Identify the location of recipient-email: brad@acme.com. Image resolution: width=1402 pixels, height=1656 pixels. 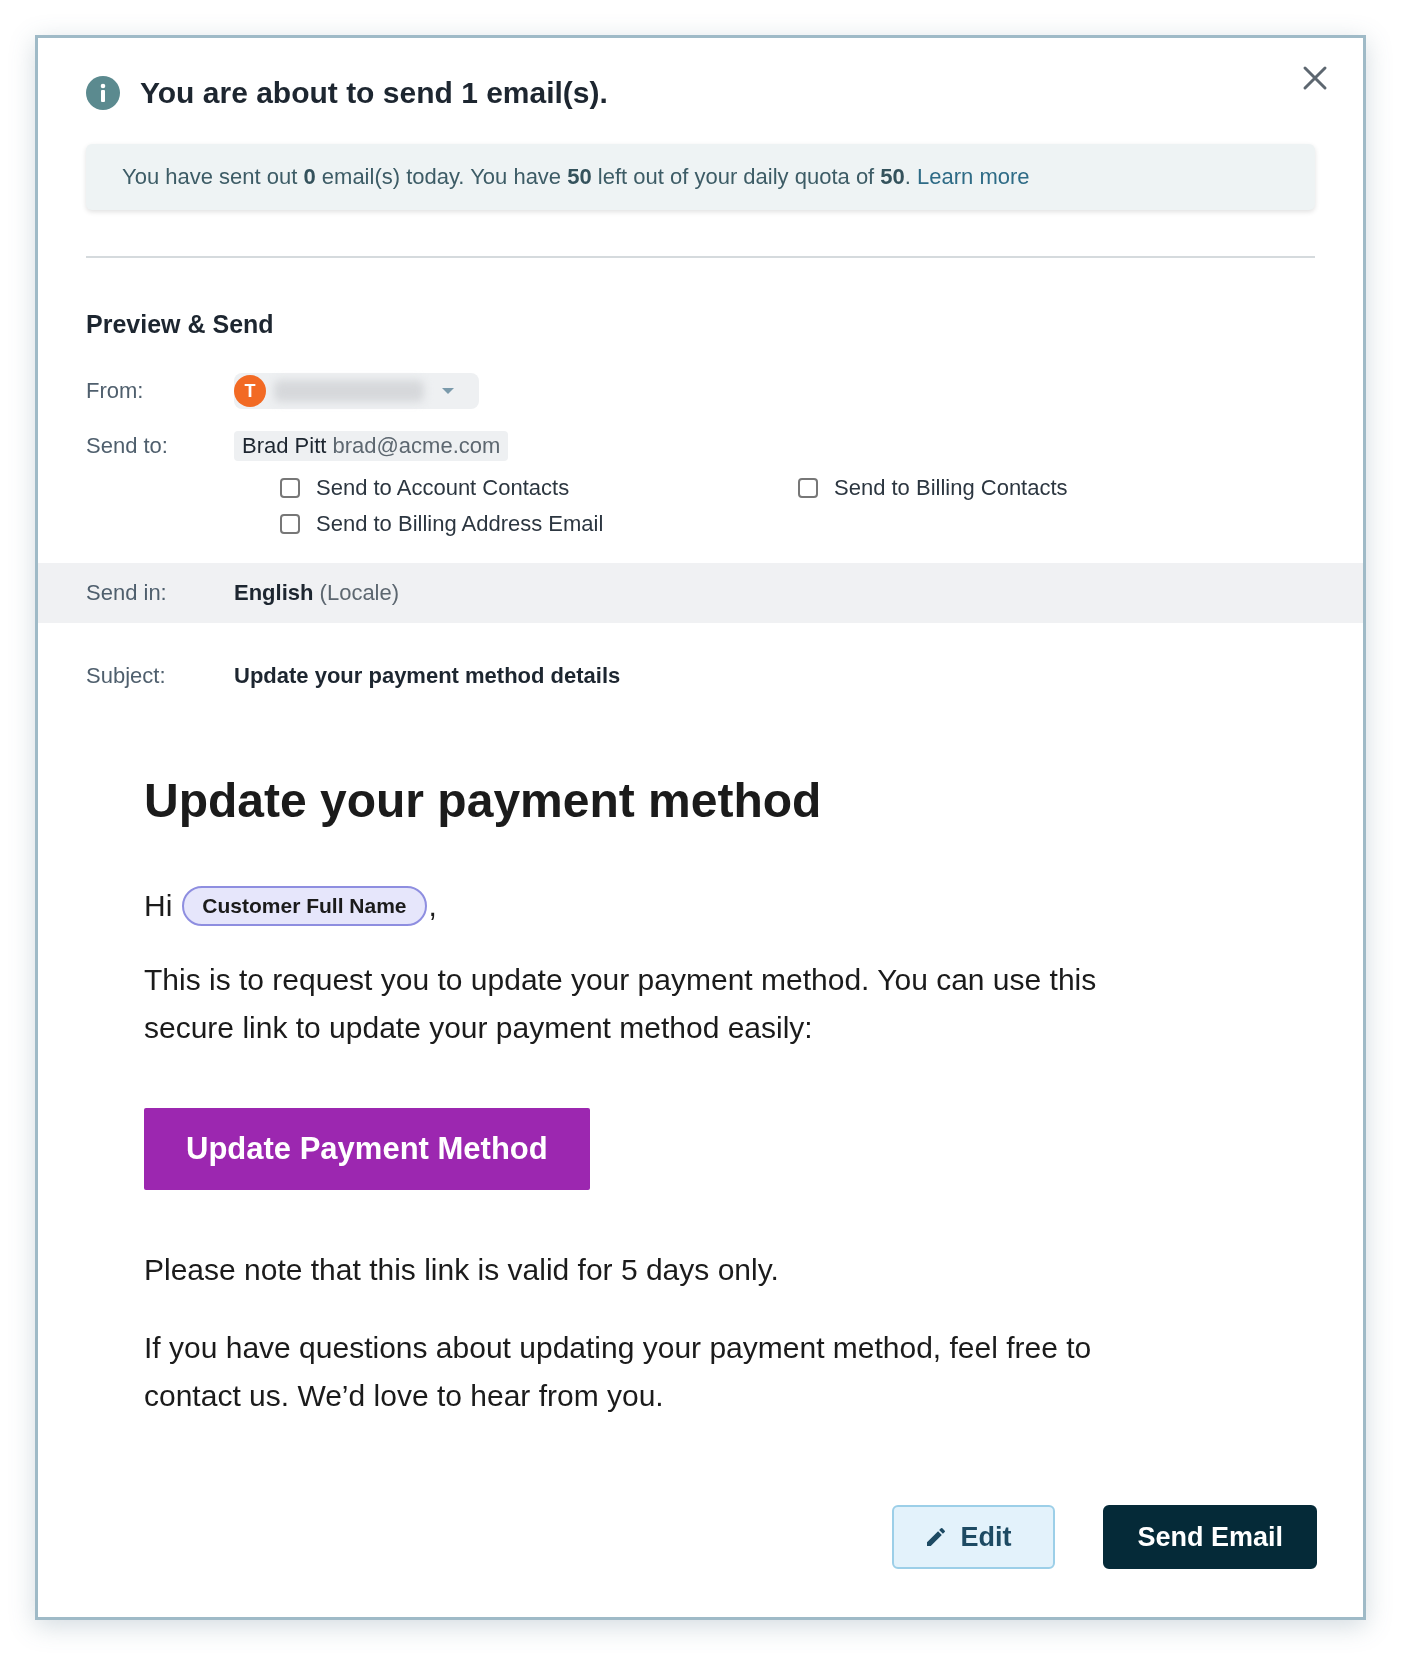
(416, 445).